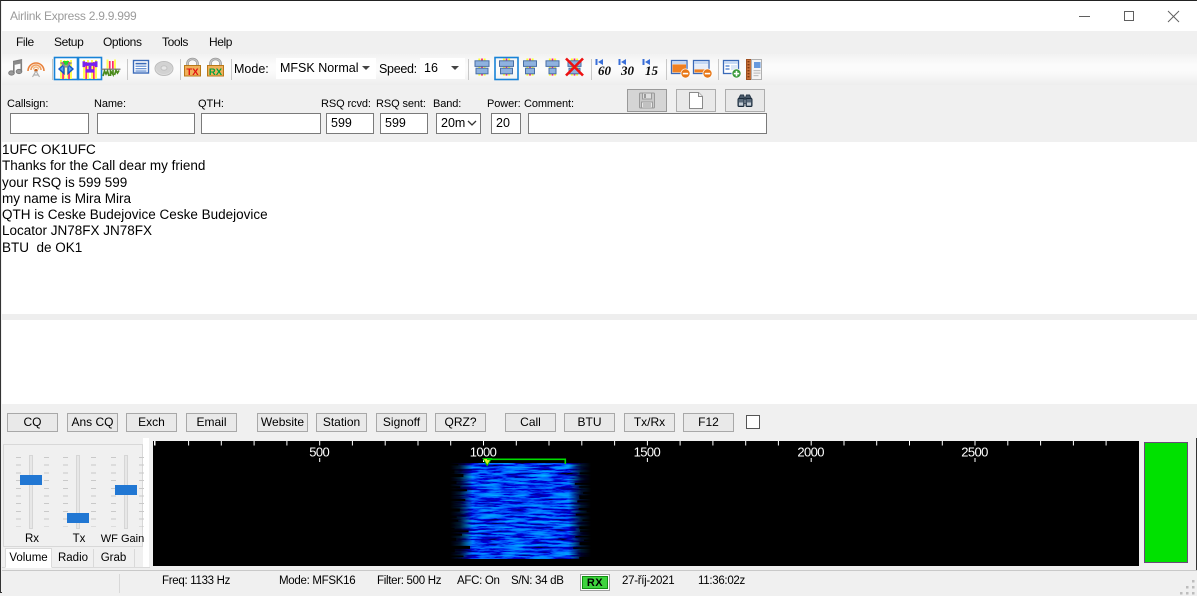 Image resolution: width=1197 pixels, height=596 pixels. What do you see at coordinates (605, 70) in the screenshot?
I see `svg-text: 60` at bounding box center [605, 70].